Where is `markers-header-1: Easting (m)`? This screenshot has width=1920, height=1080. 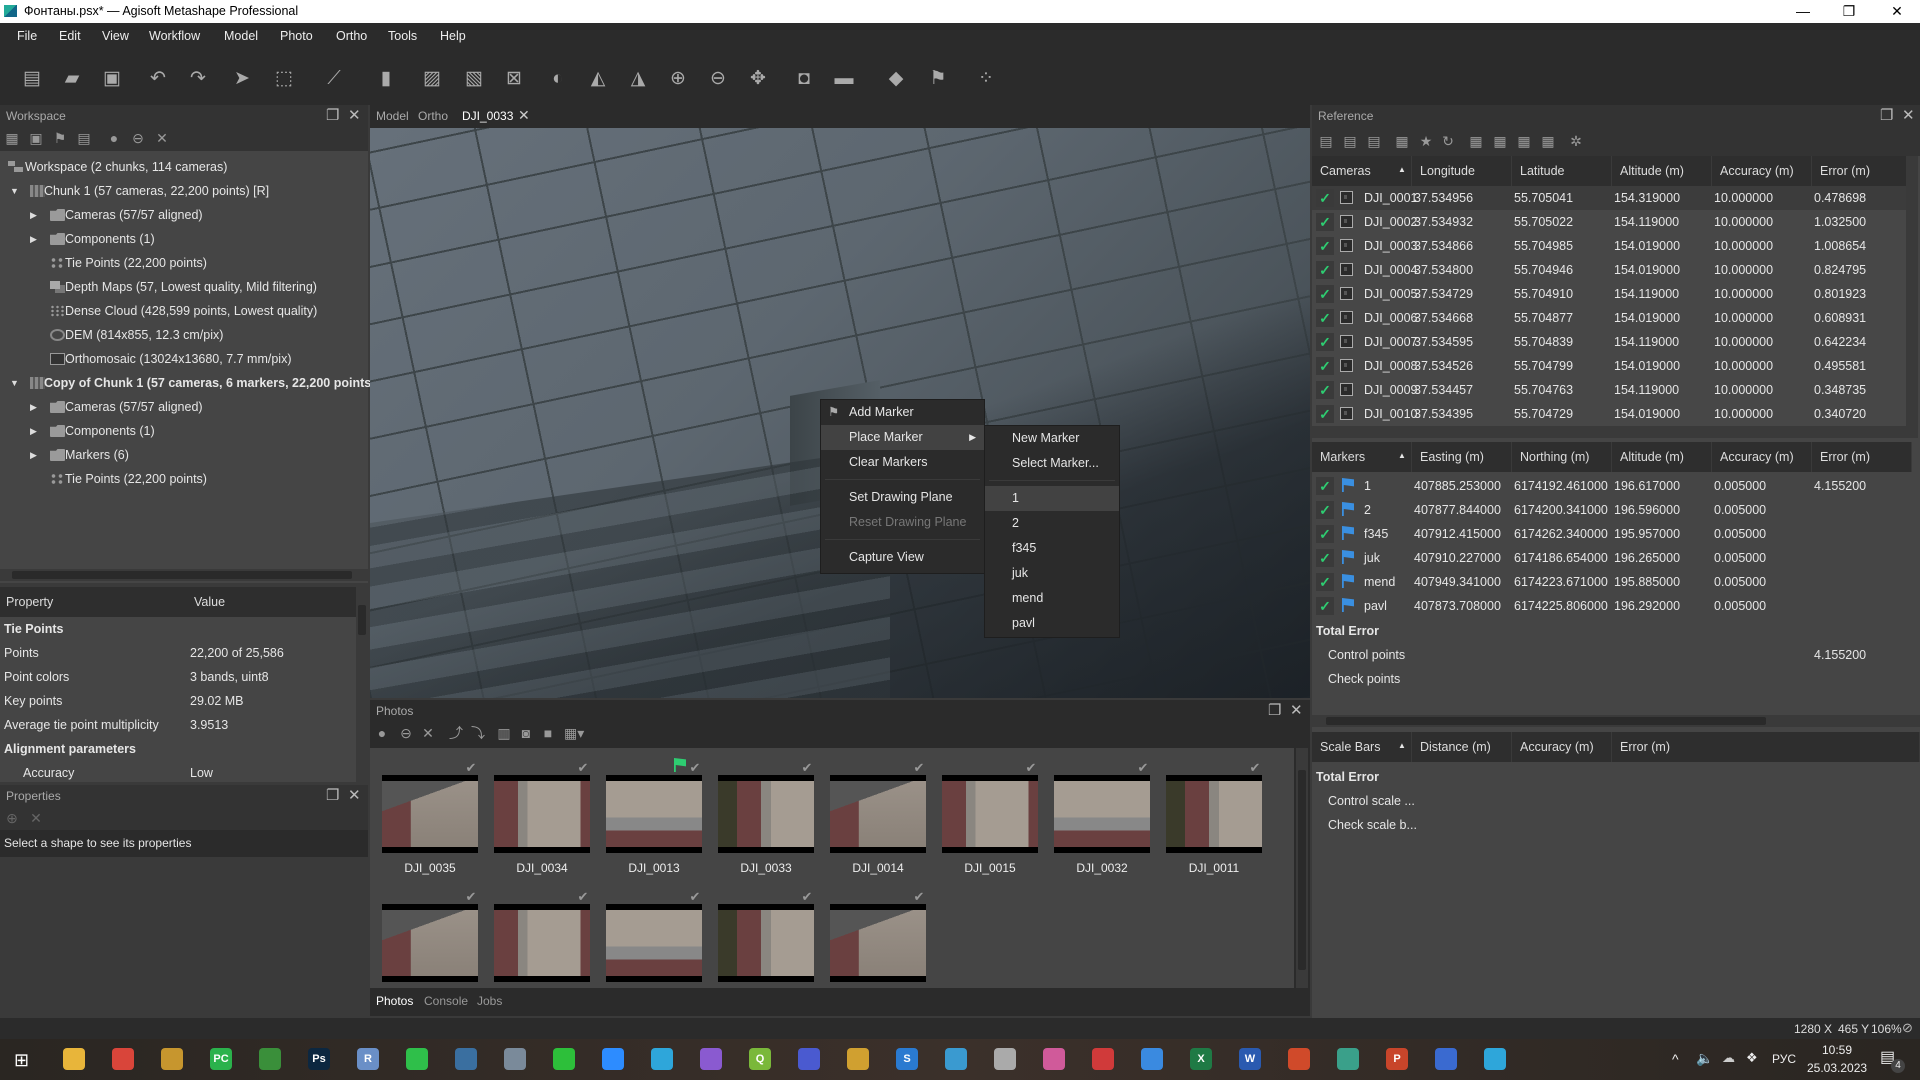
markers-header-1: Easting (m) is located at coordinates (1462, 457).